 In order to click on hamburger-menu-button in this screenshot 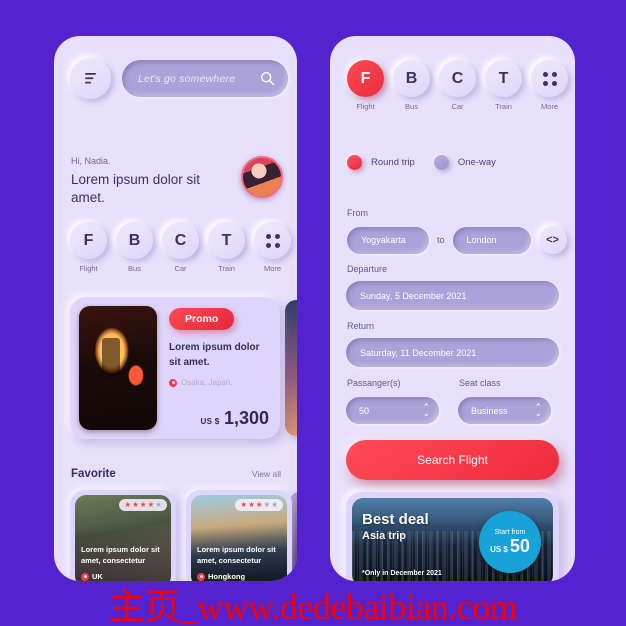, I will do `click(90, 78)`.